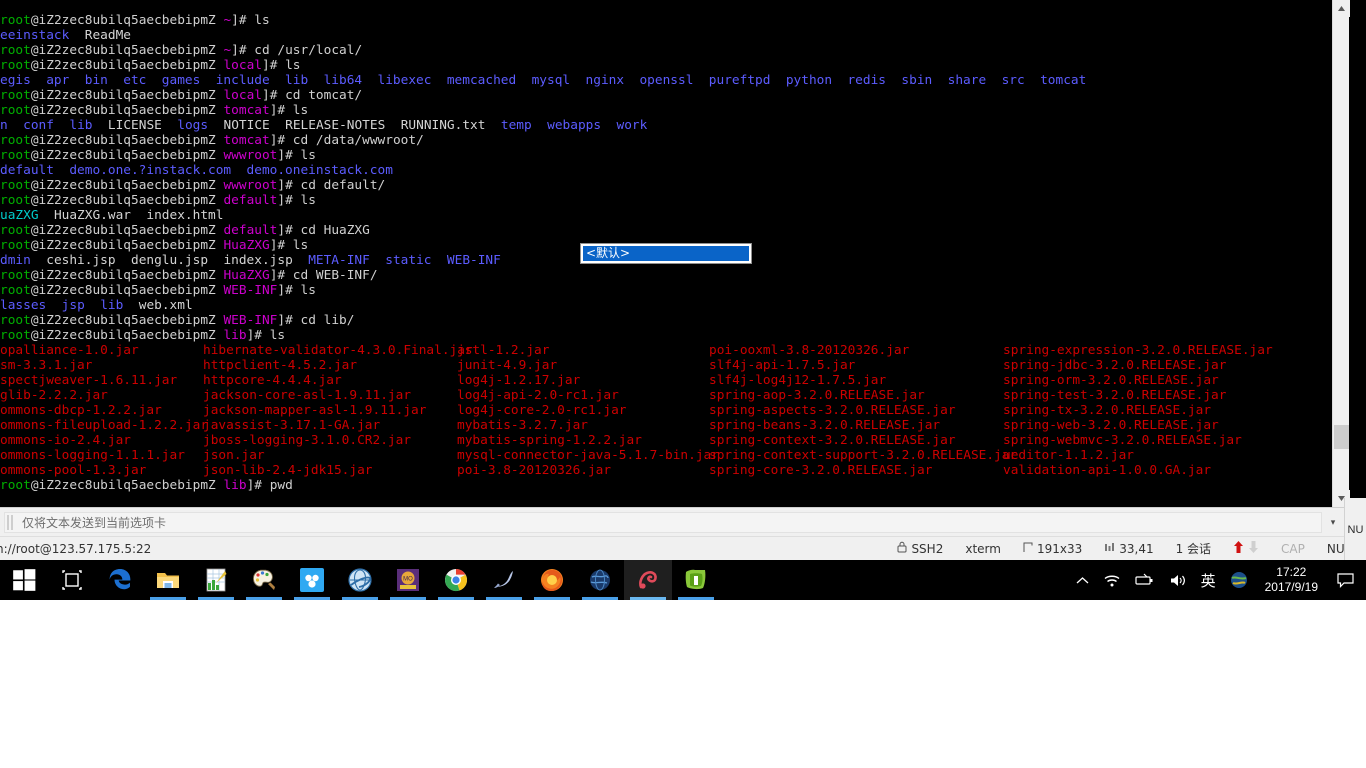  Describe the element at coordinates (315, 410) in the screenshot. I see `jar-file-name: jackson-mapper-asl-1.9.11.jar` at that location.